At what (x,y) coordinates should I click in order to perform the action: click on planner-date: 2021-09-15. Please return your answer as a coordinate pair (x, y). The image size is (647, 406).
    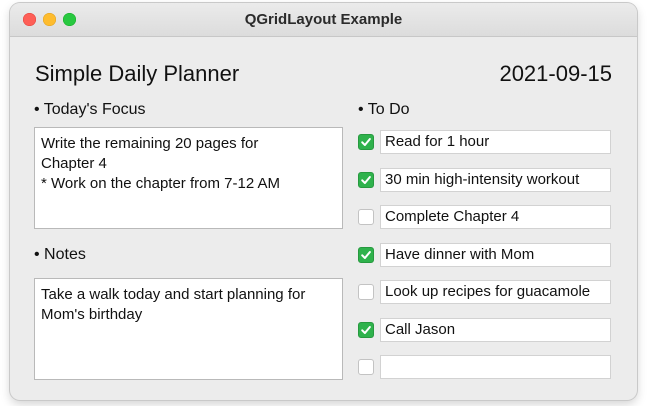
    Looking at the image, I should click on (555, 73).